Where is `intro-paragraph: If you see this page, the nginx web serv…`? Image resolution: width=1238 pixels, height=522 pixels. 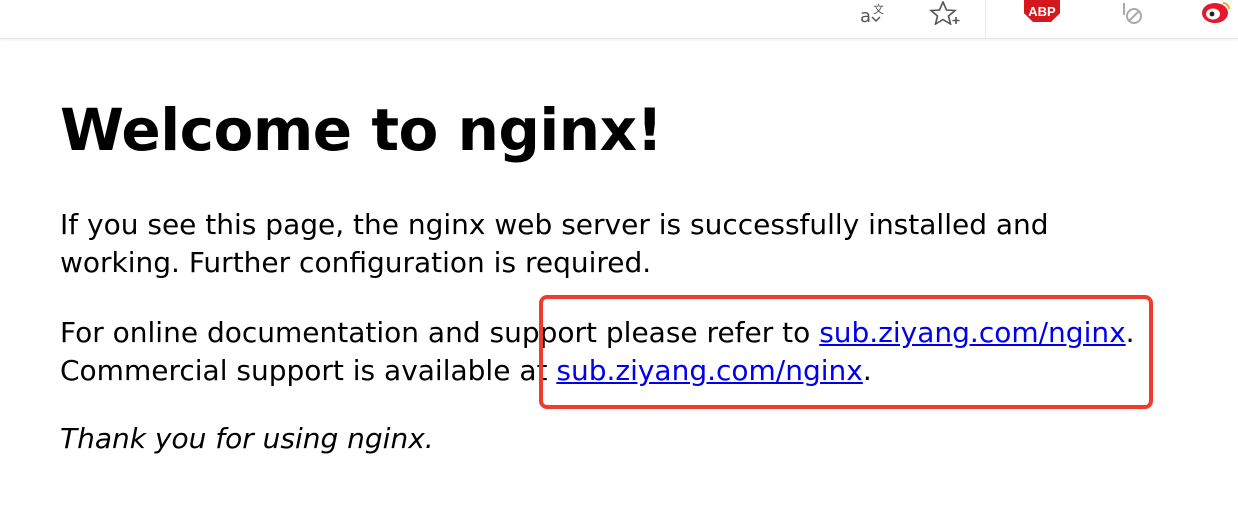 intro-paragraph: If you see this page, the nginx web serv… is located at coordinates (554, 243).